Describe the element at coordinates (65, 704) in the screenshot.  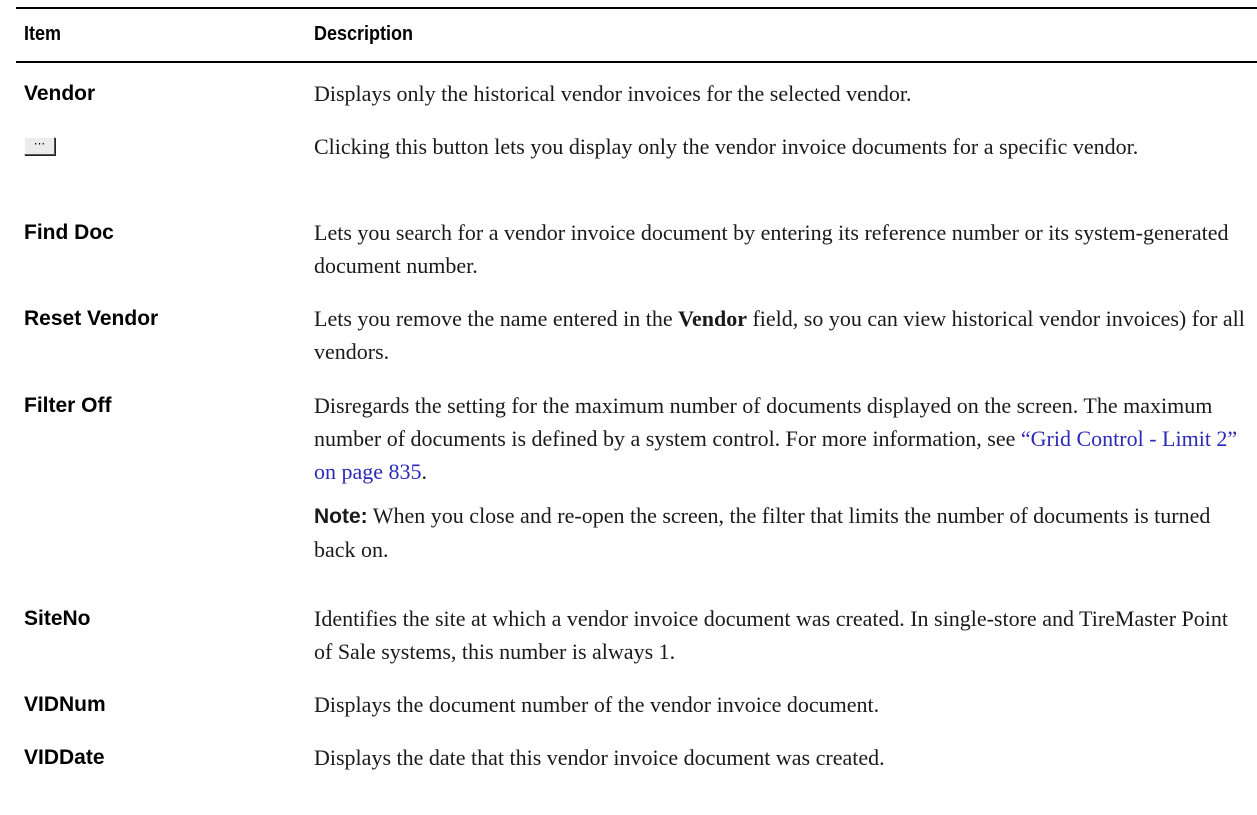
I see `term-vidnum: VIDNum` at that location.